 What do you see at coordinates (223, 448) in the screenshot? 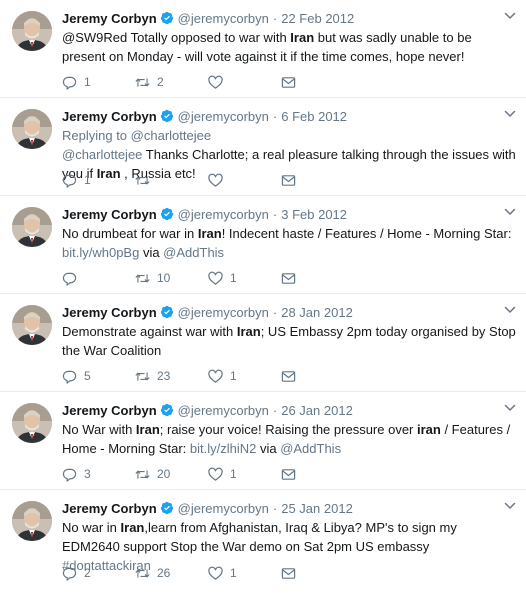
I see `short-url-link: bit.ly/zlhiN2` at bounding box center [223, 448].